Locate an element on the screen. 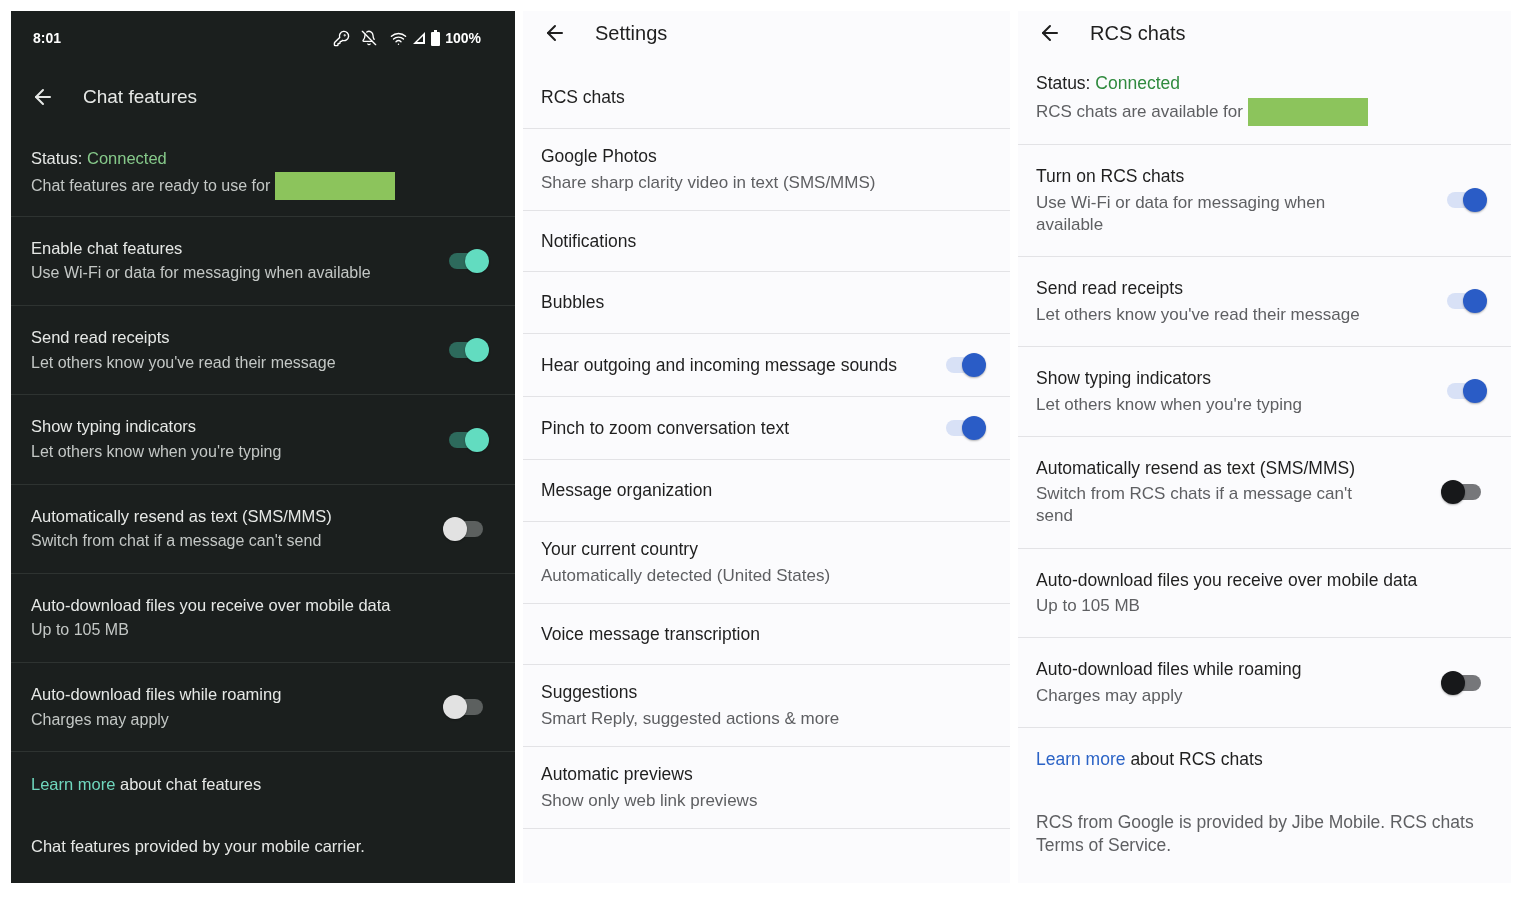  setting-title: RCS chats is located at coordinates (583, 97).